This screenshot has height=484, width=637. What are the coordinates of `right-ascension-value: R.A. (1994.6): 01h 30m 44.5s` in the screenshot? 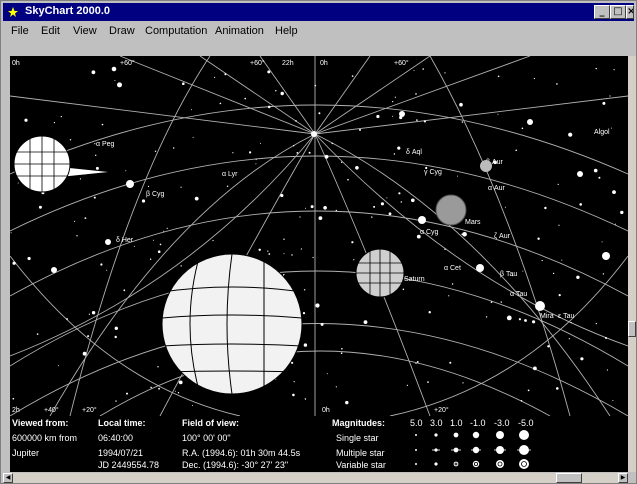 It's located at (241, 453).